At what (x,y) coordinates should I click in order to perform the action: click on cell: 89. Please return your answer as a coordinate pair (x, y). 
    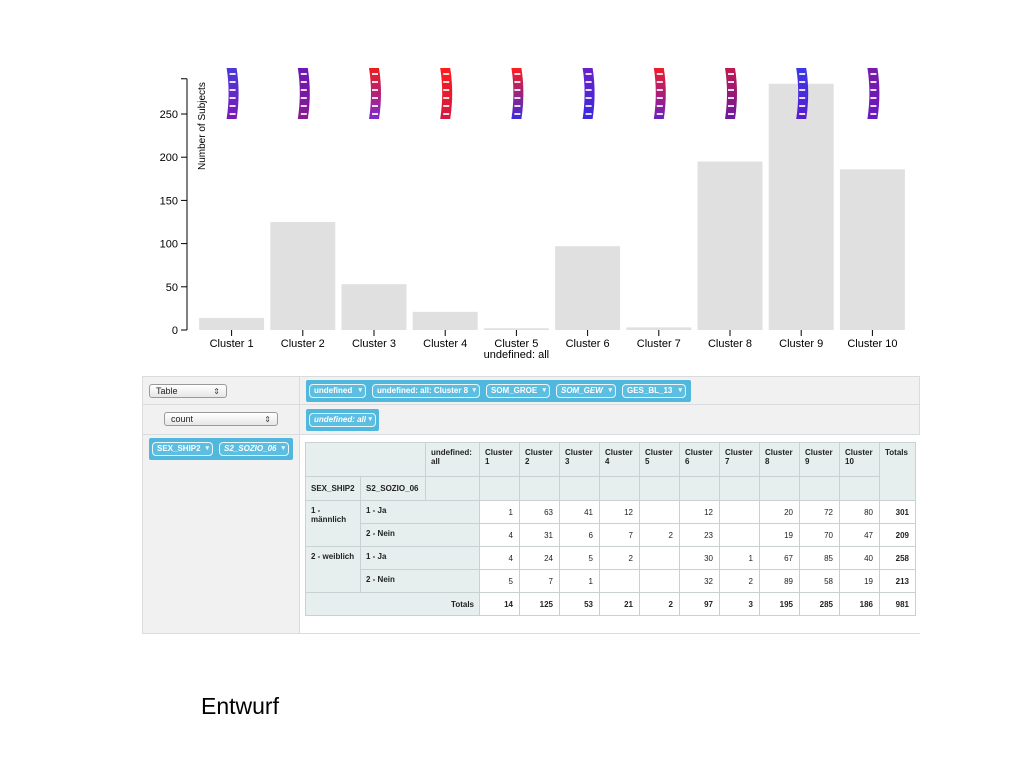
    Looking at the image, I should click on (779, 581).